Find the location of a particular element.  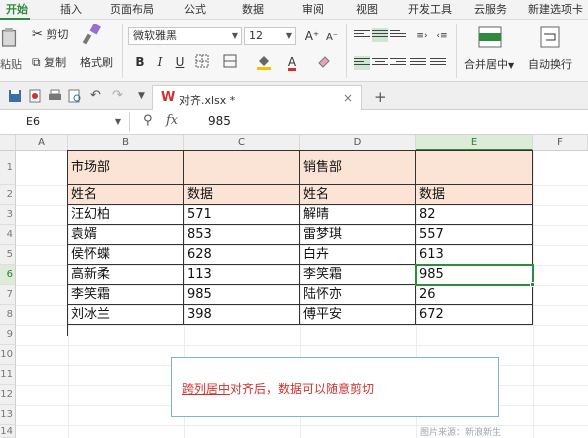

tab-insert: 插入 is located at coordinates (71, 10).